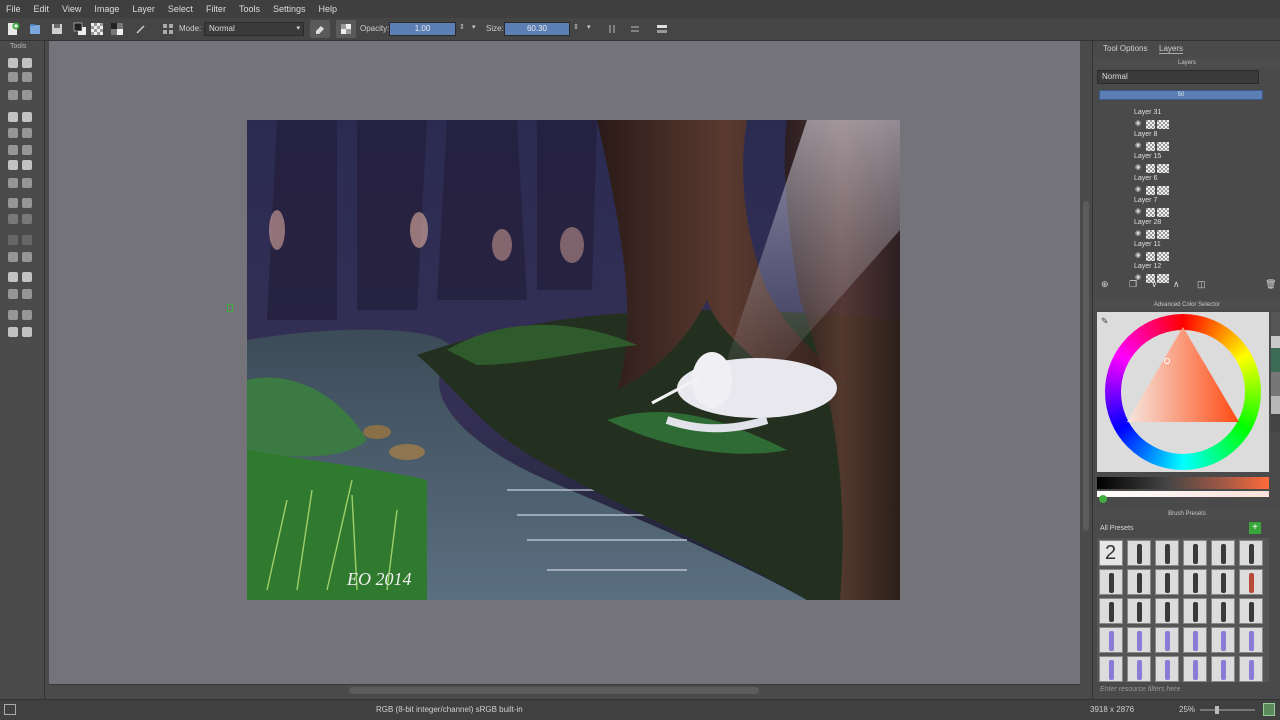 This screenshot has width=1280, height=720. Describe the element at coordinates (141, 29) in the screenshot. I see `brush-preset-button` at that location.